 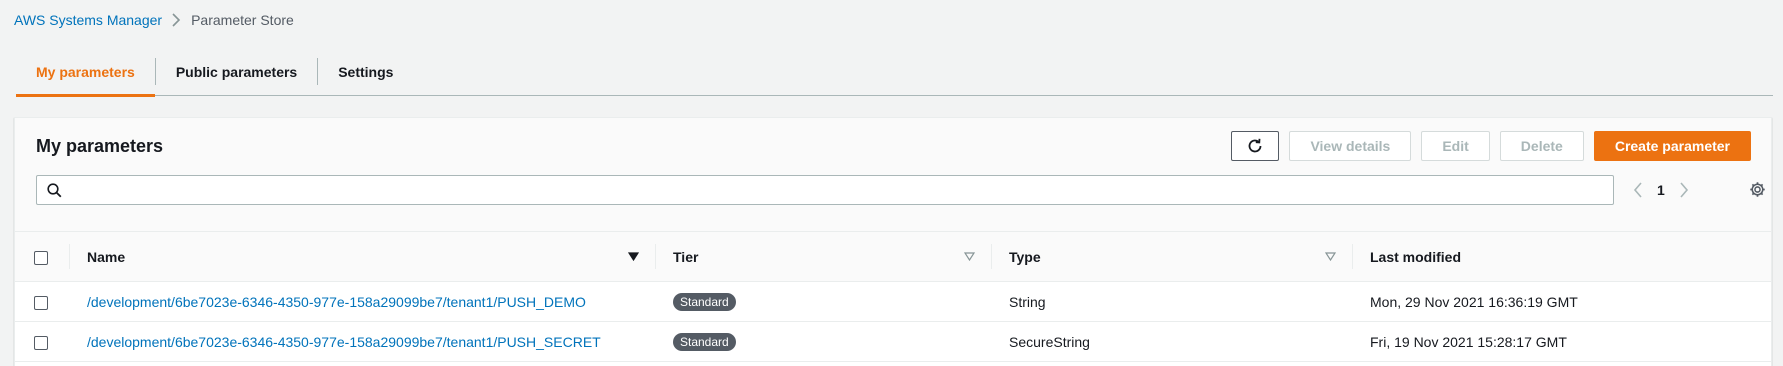 I want to click on view-details-button: View details, so click(x=1350, y=146).